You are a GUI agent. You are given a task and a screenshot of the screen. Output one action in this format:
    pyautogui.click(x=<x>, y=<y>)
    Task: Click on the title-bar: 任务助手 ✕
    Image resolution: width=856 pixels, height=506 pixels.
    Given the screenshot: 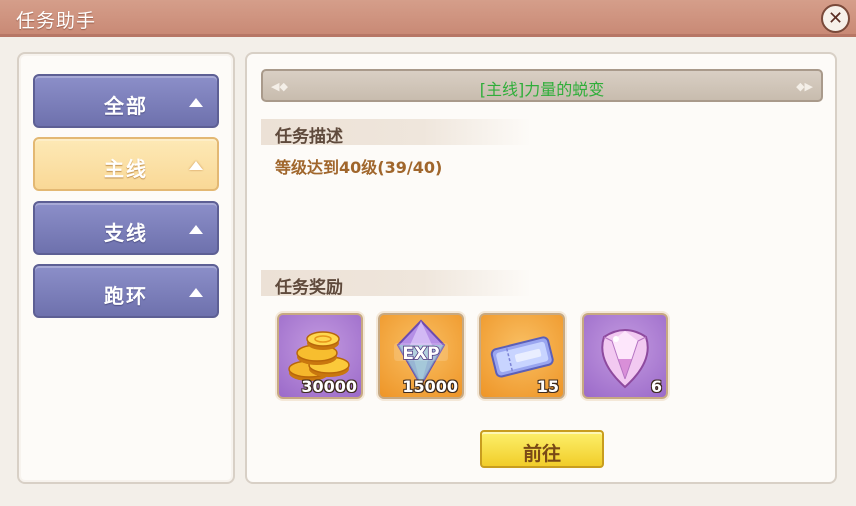 What is the action you would take?
    pyautogui.click(x=428, y=18)
    